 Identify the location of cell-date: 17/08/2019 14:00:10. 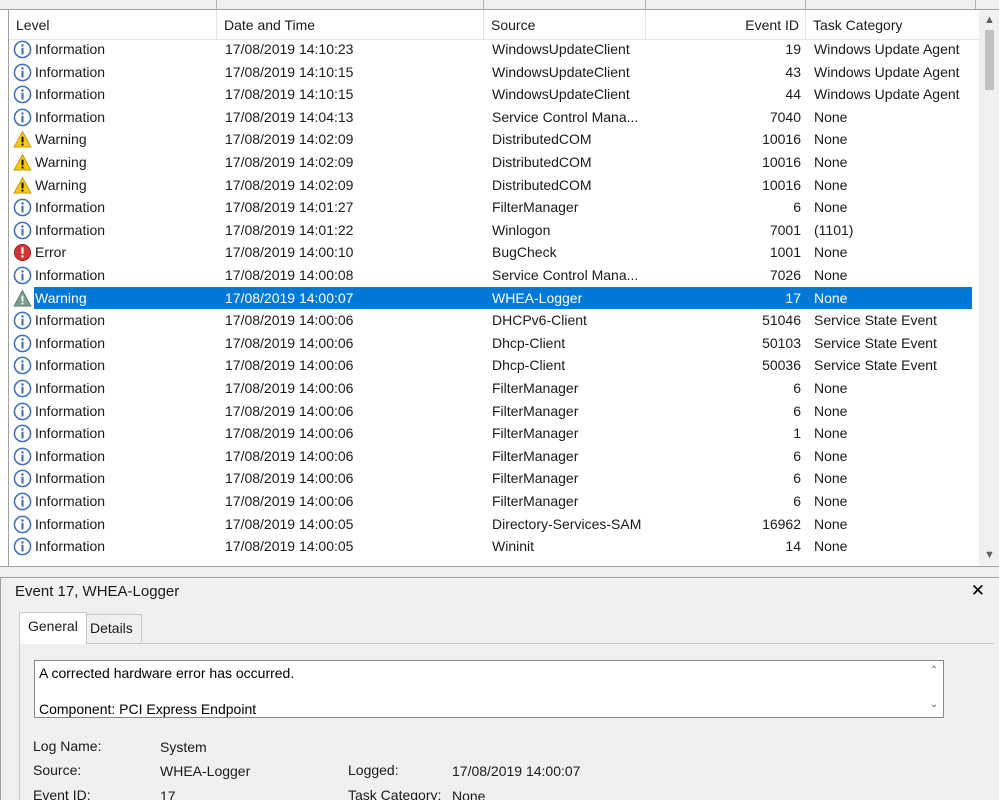
(289, 252).